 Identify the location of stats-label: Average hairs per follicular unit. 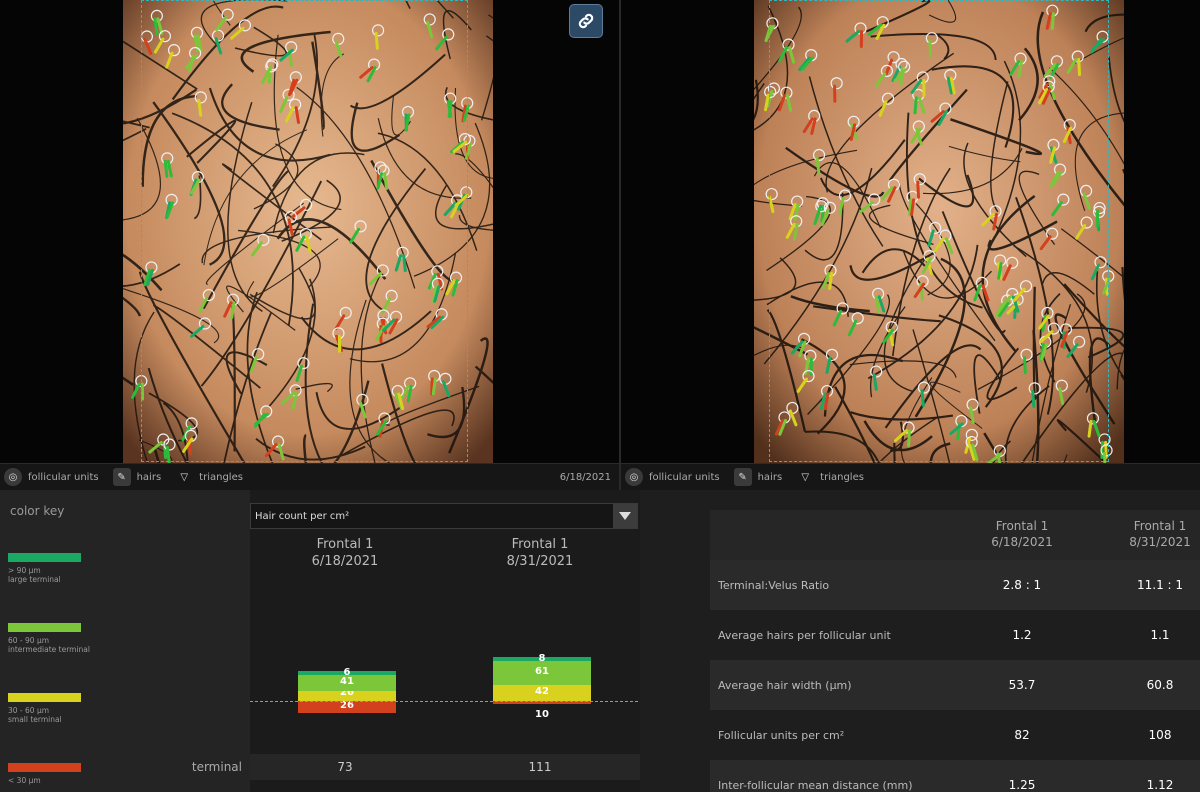
(804, 635).